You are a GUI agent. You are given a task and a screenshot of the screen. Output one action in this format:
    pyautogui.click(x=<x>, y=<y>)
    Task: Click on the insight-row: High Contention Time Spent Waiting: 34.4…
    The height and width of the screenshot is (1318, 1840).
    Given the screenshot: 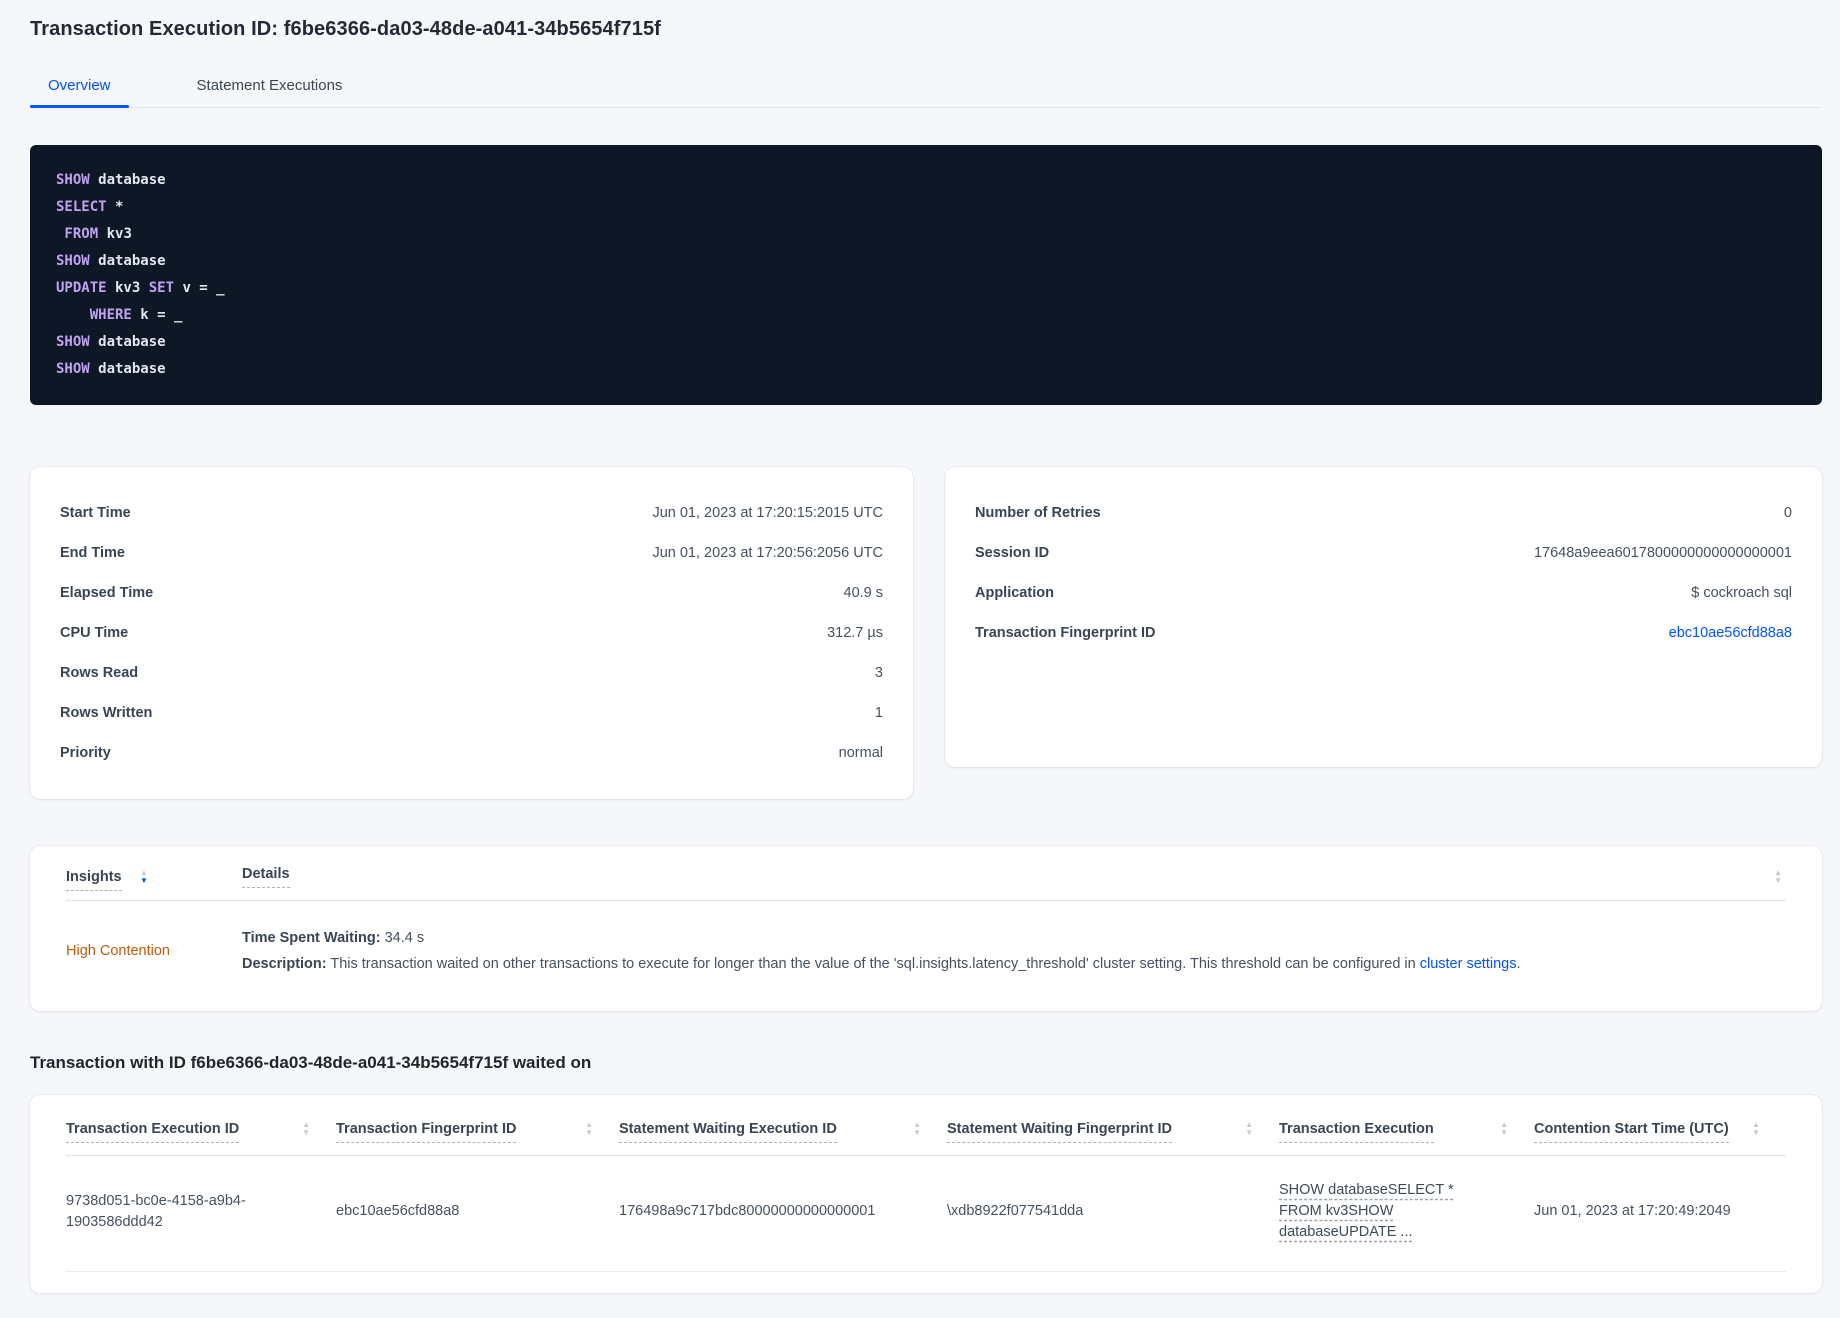 What is the action you would take?
    pyautogui.click(x=926, y=943)
    